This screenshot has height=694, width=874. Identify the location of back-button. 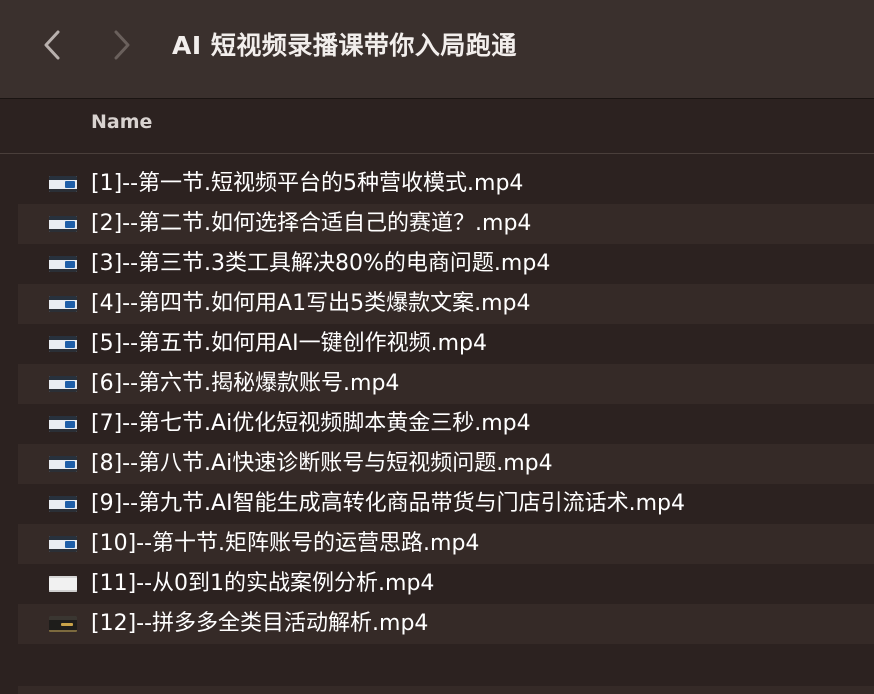
(52, 45).